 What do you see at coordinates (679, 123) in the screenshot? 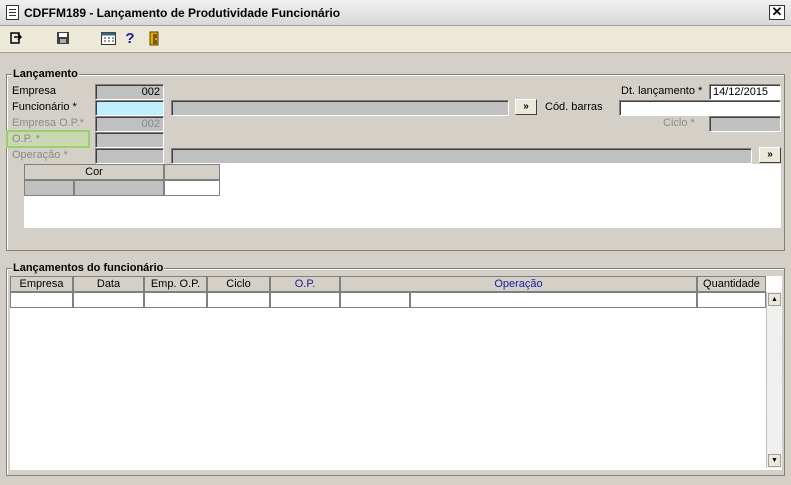
I see `ciclo-label: Ciclo *` at bounding box center [679, 123].